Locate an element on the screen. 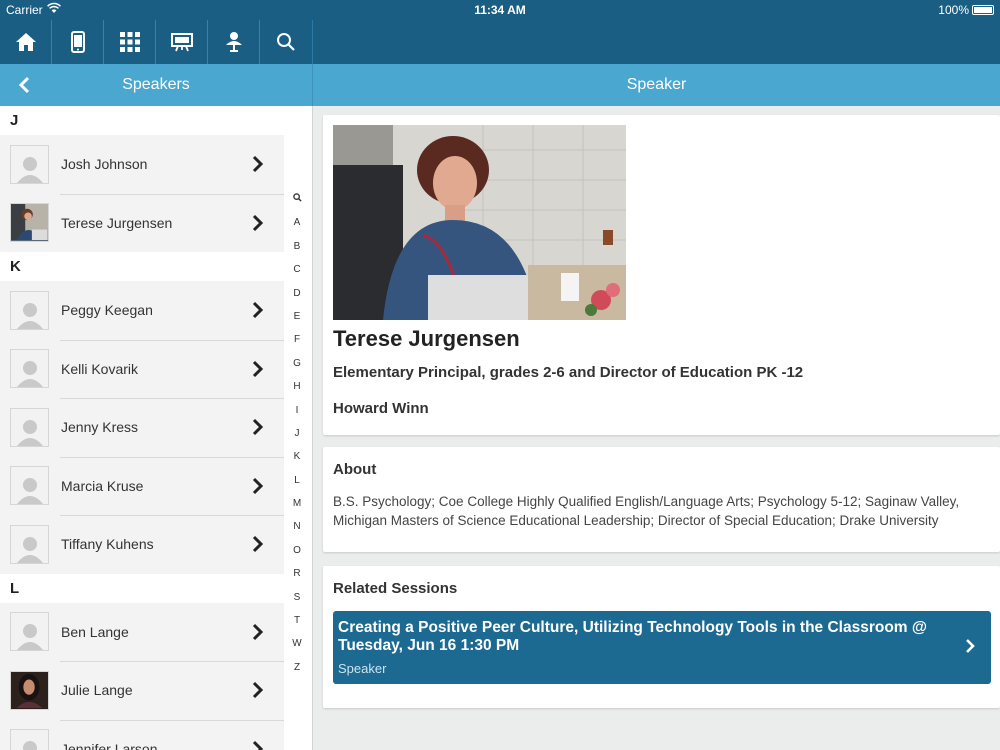 Image resolution: width=1000 pixels, height=750 pixels. index-search-icon is located at coordinates (297, 199).